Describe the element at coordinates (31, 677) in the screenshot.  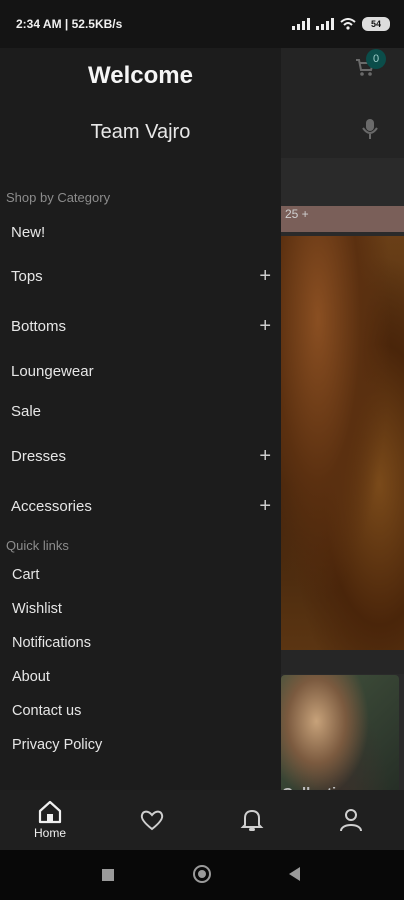
I see `quick-link-about: About` at that location.